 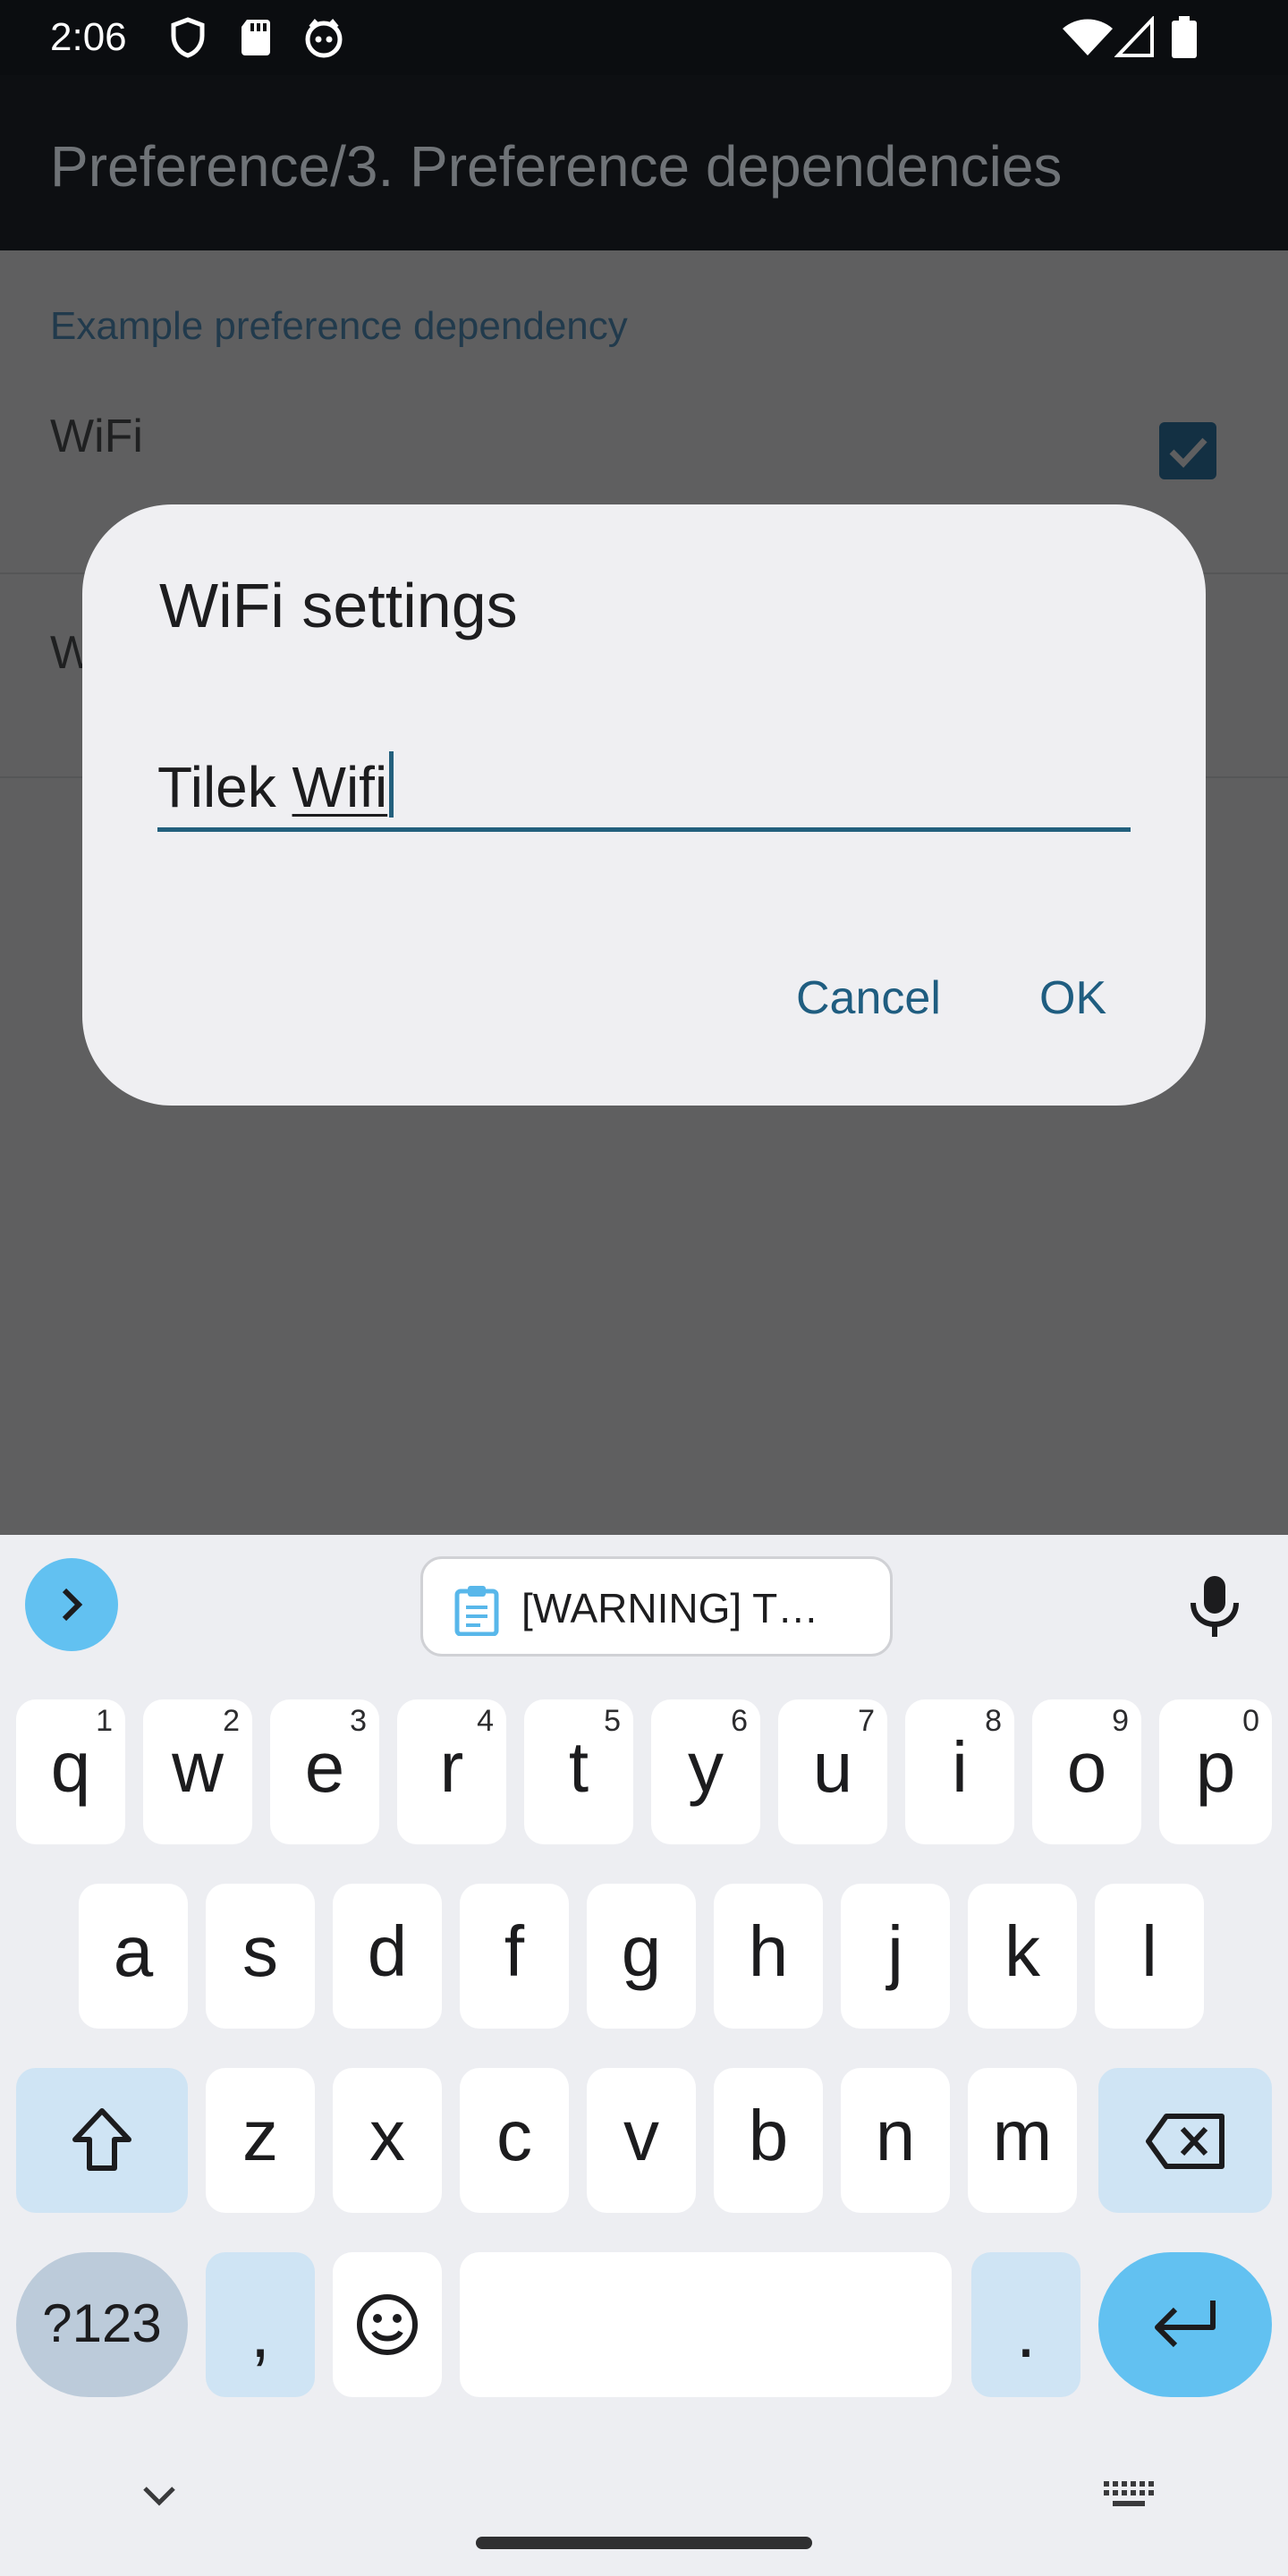 What do you see at coordinates (338, 605) in the screenshot?
I see `dialog-title: WiFi settings` at bounding box center [338, 605].